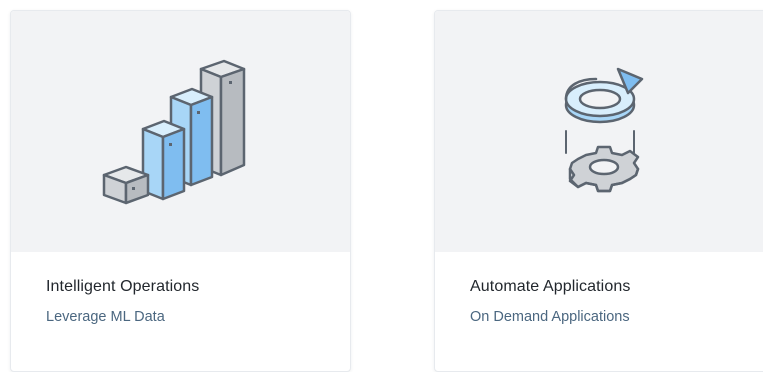 The image size is (763, 372). I want to click on card-title: Automate Applications, so click(550, 286).